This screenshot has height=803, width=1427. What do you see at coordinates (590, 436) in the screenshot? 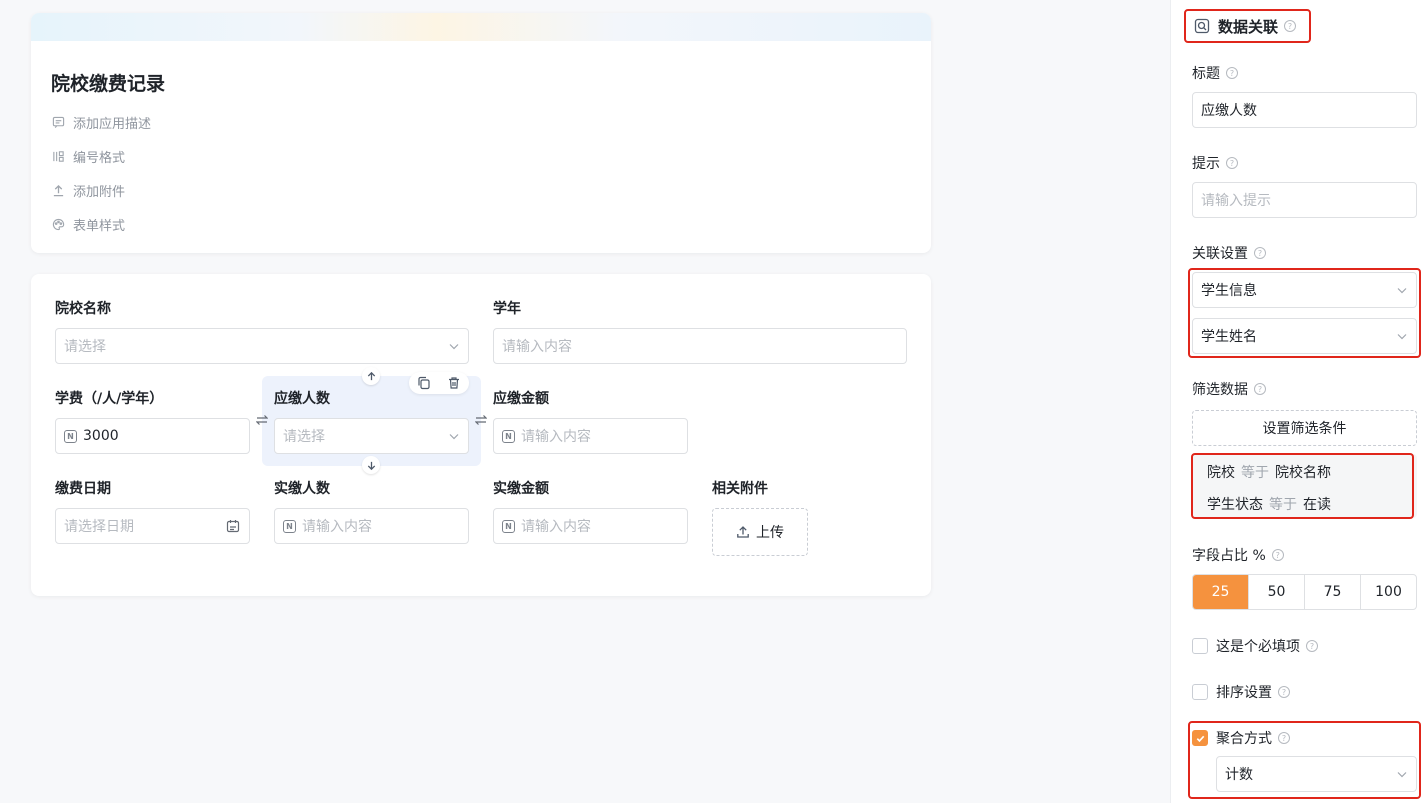
I see `payable-amount-input: N 请输入内容` at bounding box center [590, 436].